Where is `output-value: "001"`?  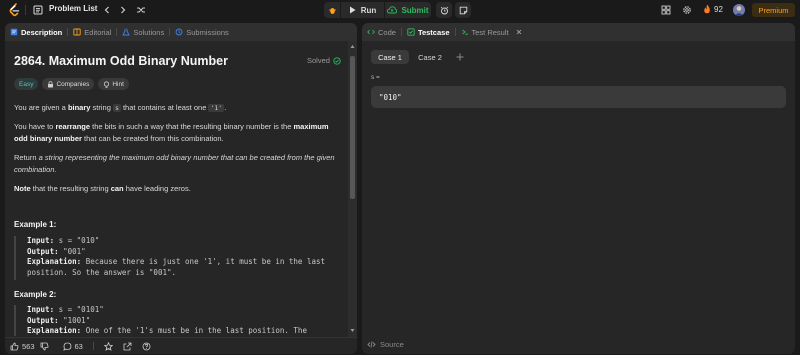 output-value: "001" is located at coordinates (72, 251).